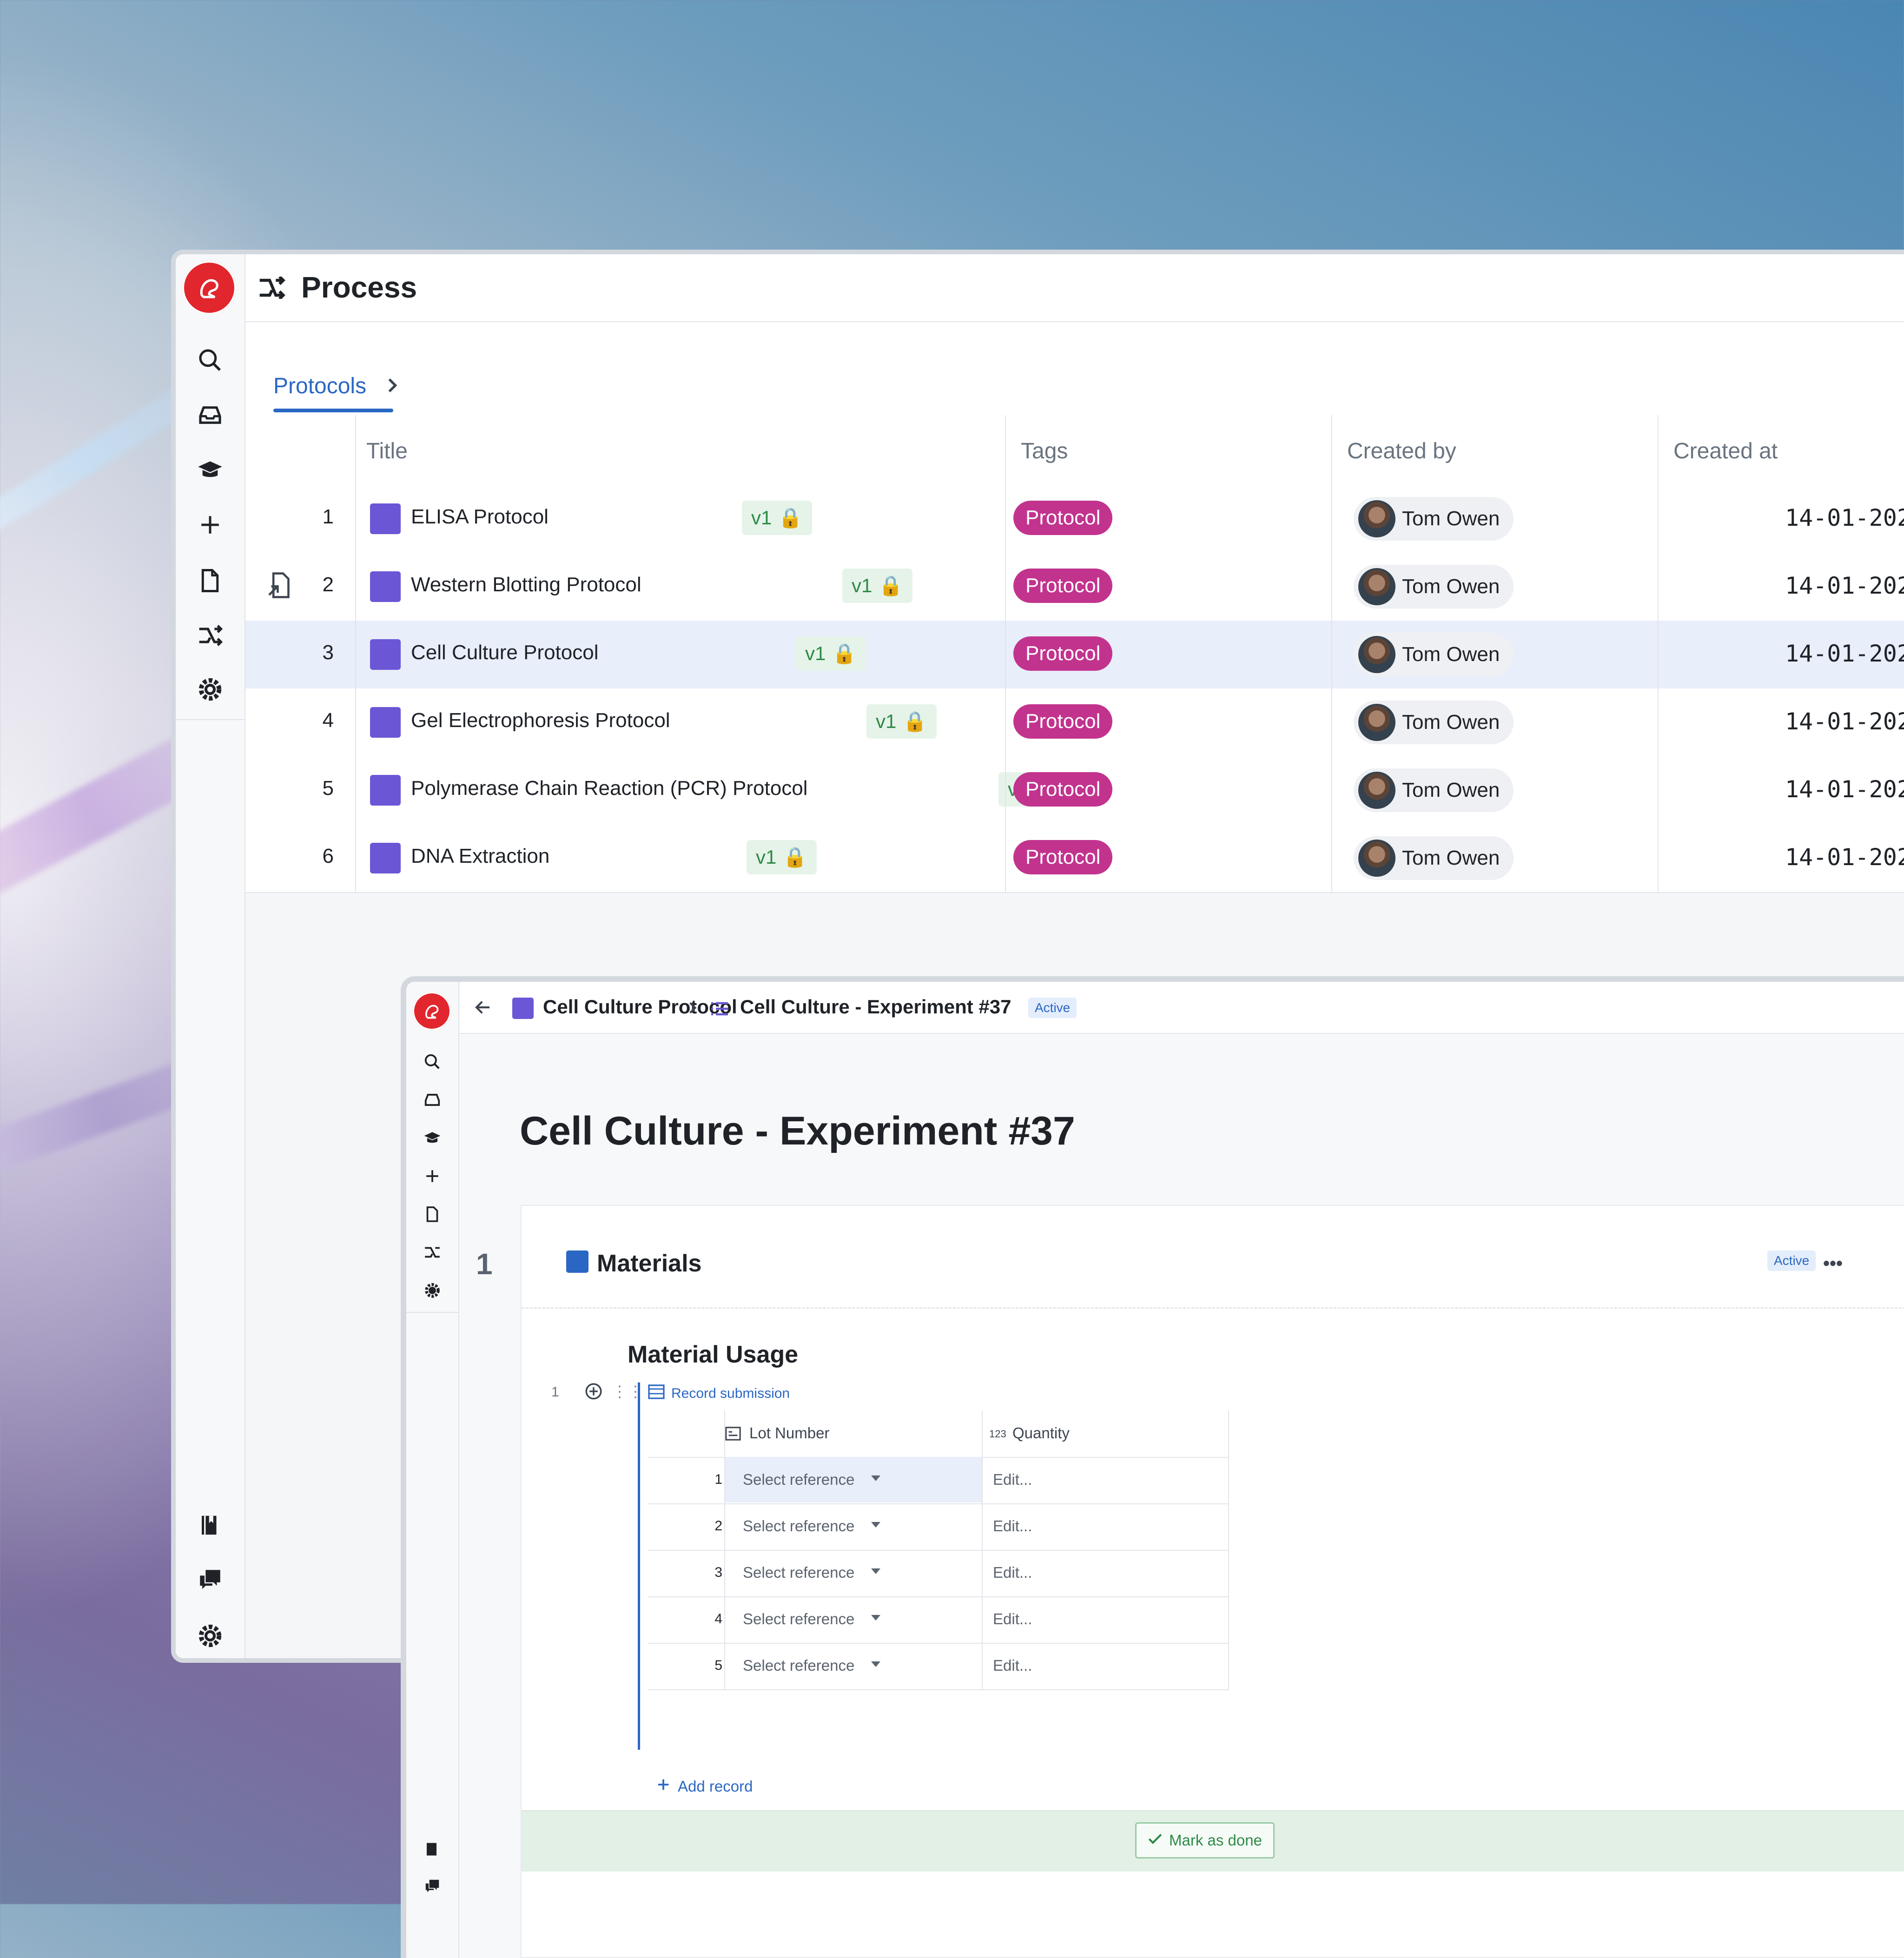 The width and height of the screenshot is (1904, 1958). Describe the element at coordinates (782, 857) in the screenshot. I see `version-badge: v1 🔒` at that location.